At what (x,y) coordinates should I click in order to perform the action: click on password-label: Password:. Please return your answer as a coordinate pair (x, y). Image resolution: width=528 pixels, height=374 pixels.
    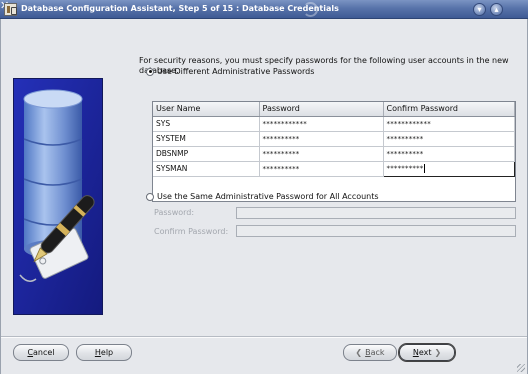
    Looking at the image, I should click on (174, 212).